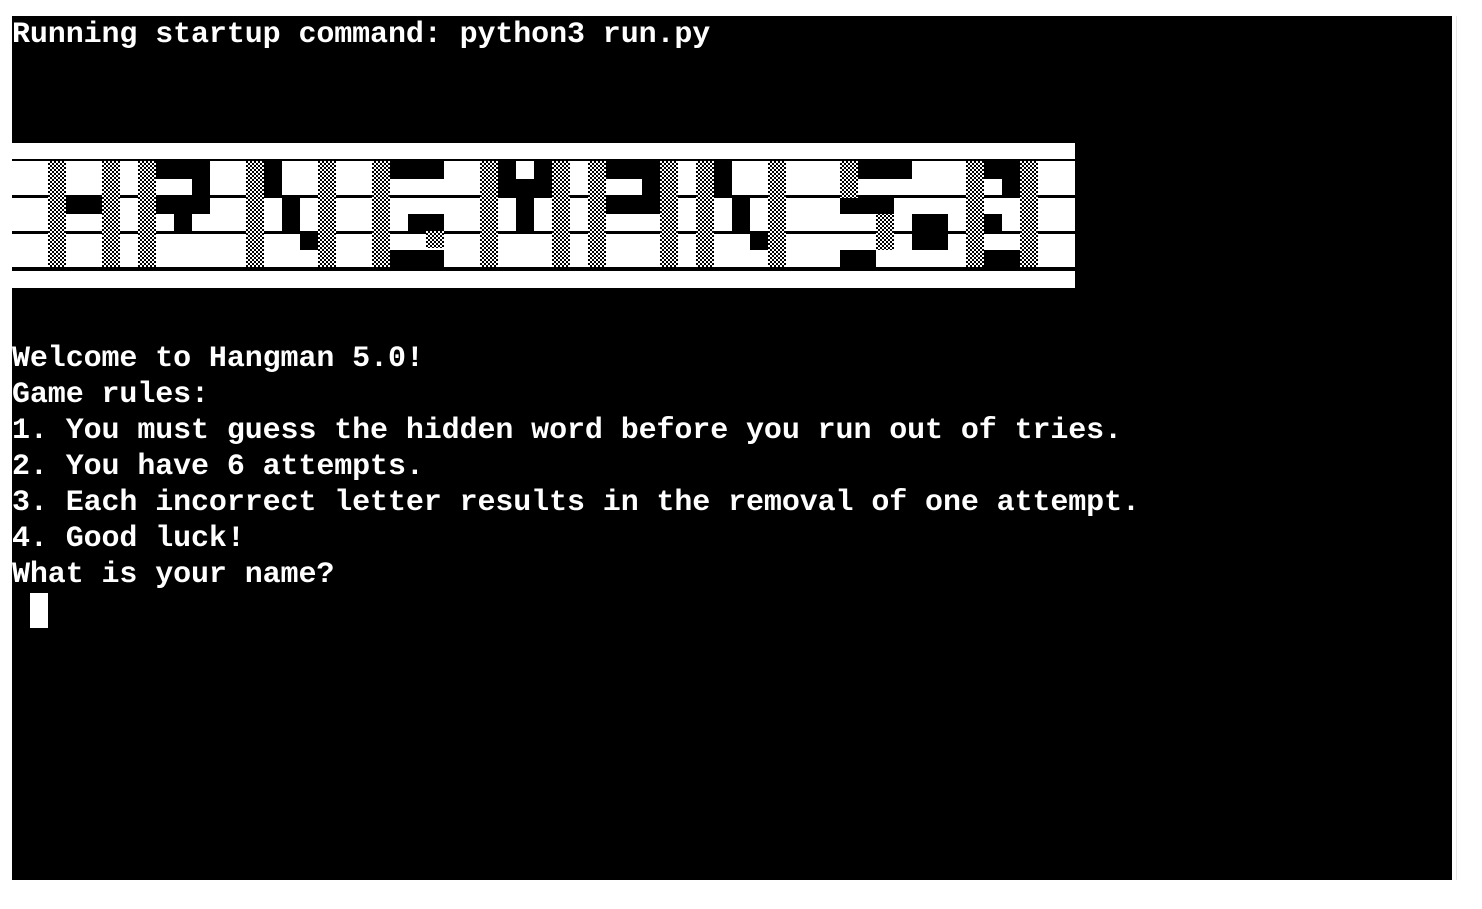  I want to click on welcome-line: Welcome to Hangman 5.0!, so click(218, 359).